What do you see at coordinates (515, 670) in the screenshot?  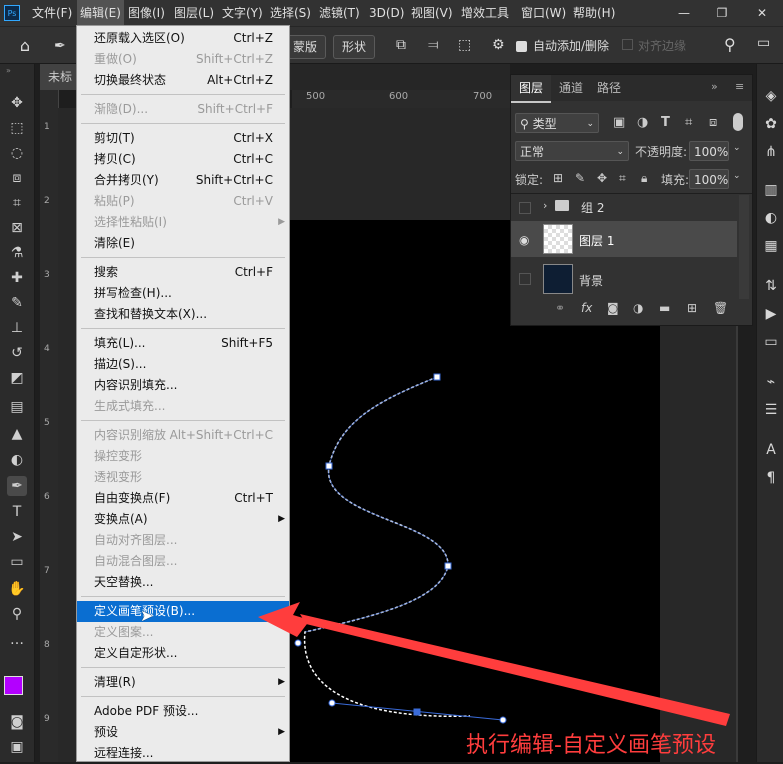 I see `arrow-shaft` at bounding box center [515, 670].